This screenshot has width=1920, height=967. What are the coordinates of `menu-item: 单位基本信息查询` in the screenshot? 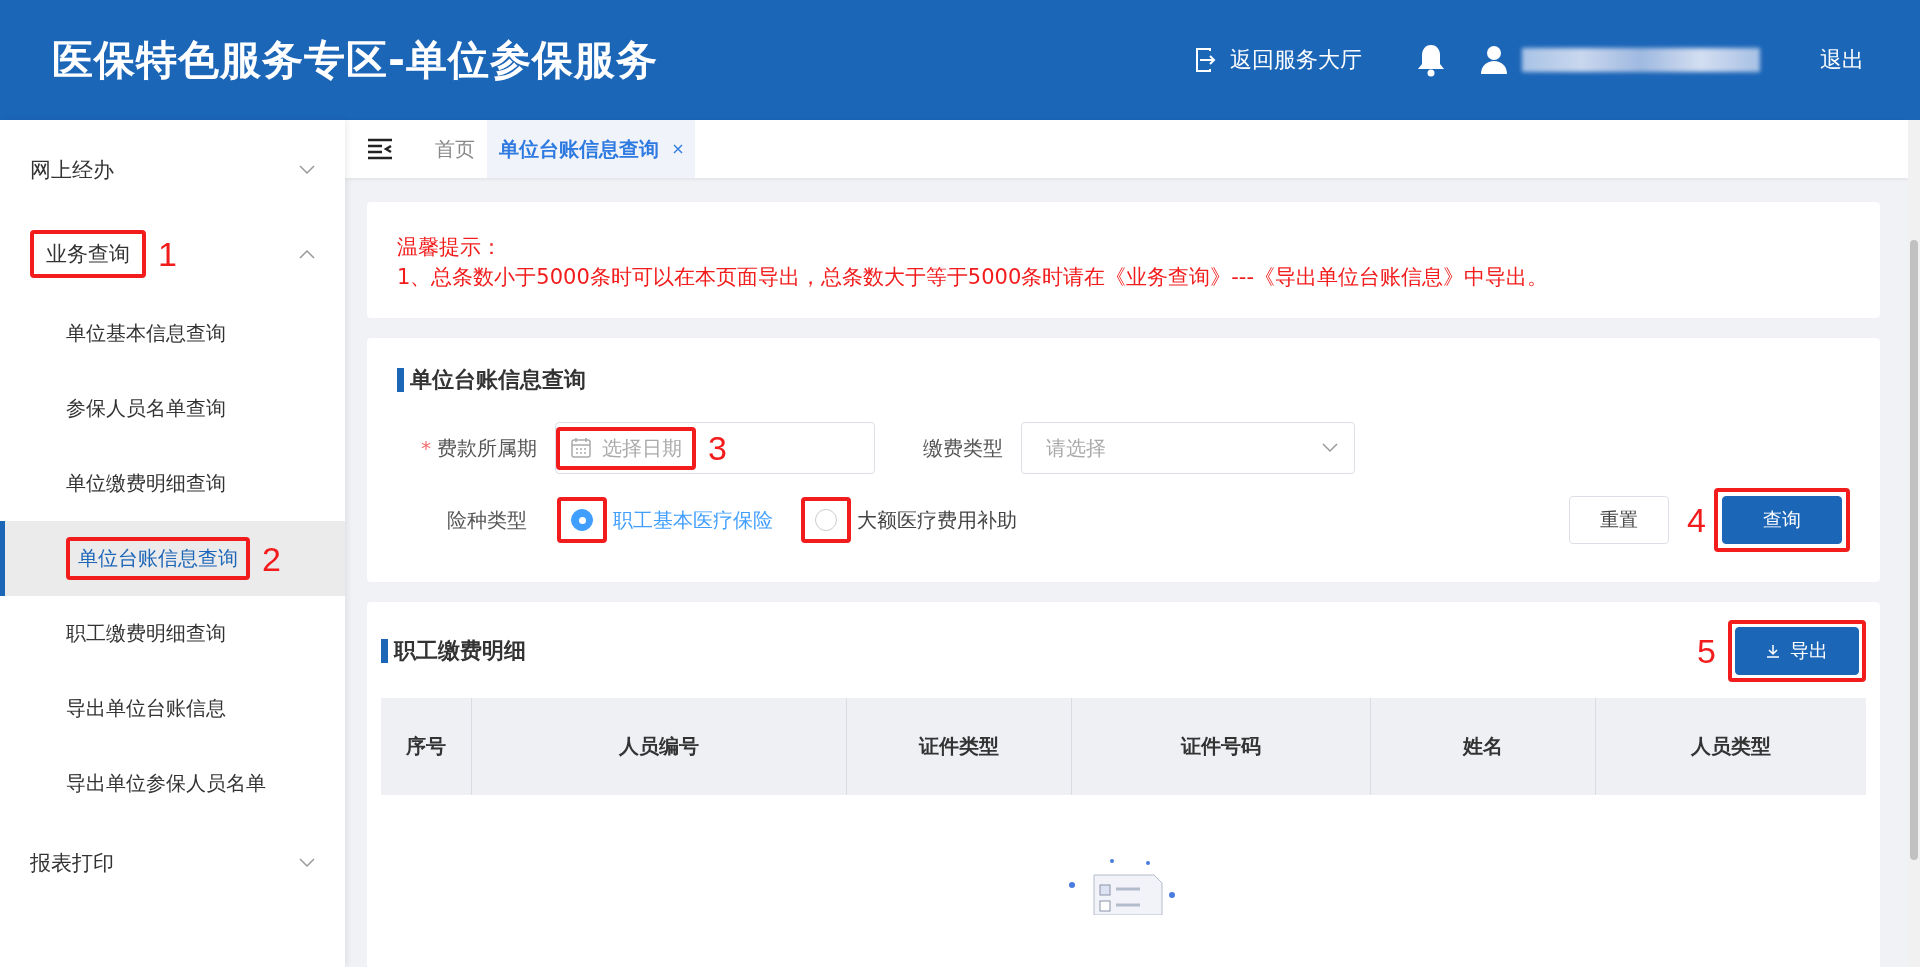 It's located at (172, 333).